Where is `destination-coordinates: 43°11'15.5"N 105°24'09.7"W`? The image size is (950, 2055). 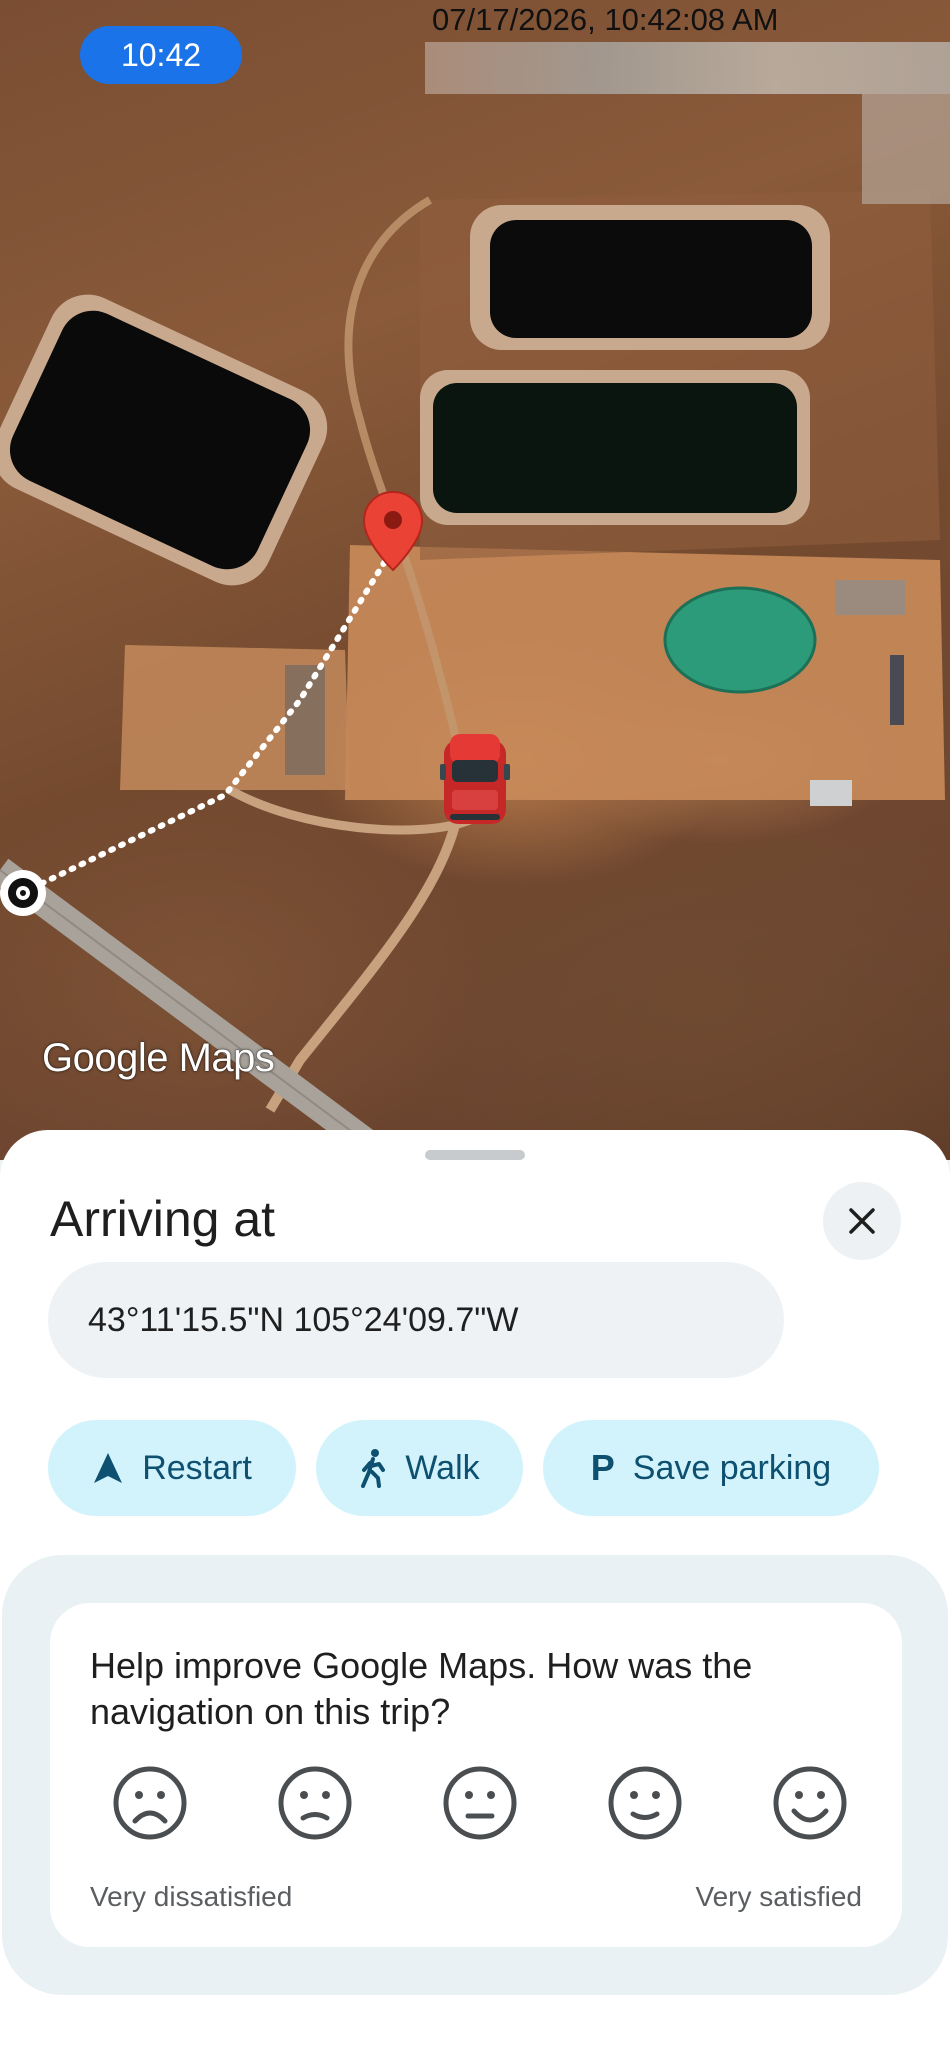
destination-coordinates: 43°11'15.5"N 105°24'09.7"W is located at coordinates (303, 1319).